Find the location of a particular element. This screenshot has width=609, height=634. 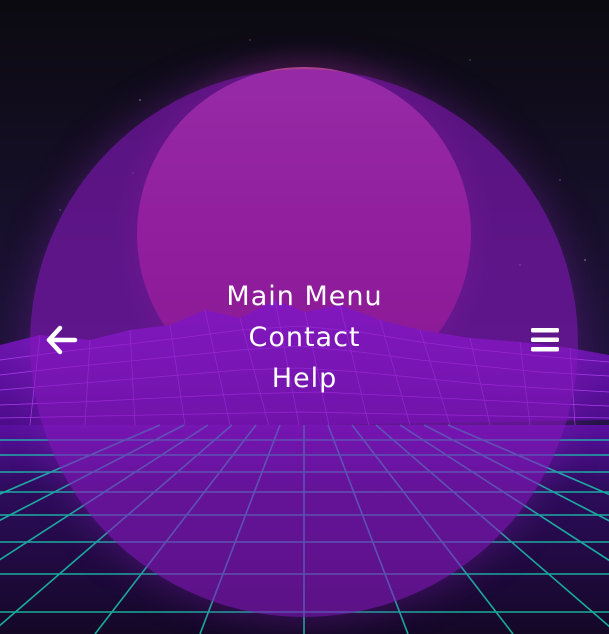

menu-item-help: Help is located at coordinates (305, 378).